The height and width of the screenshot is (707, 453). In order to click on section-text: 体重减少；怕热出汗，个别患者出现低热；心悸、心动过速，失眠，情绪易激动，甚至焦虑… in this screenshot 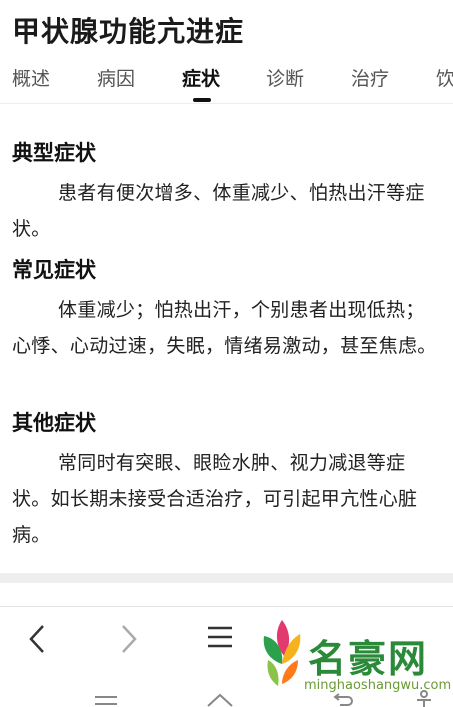, I will do `click(224, 328)`.